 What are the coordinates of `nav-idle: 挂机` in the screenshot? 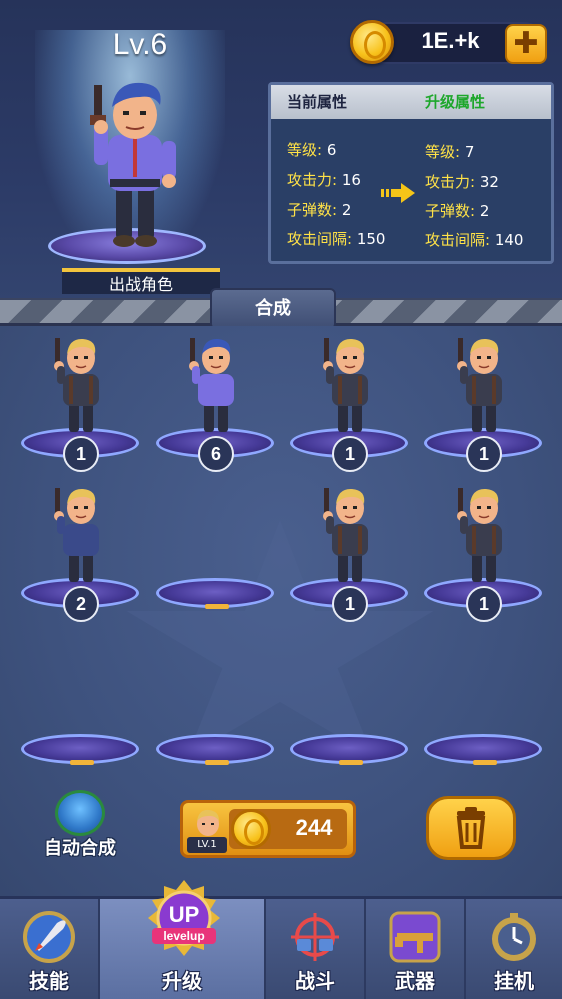 It's located at (514, 949).